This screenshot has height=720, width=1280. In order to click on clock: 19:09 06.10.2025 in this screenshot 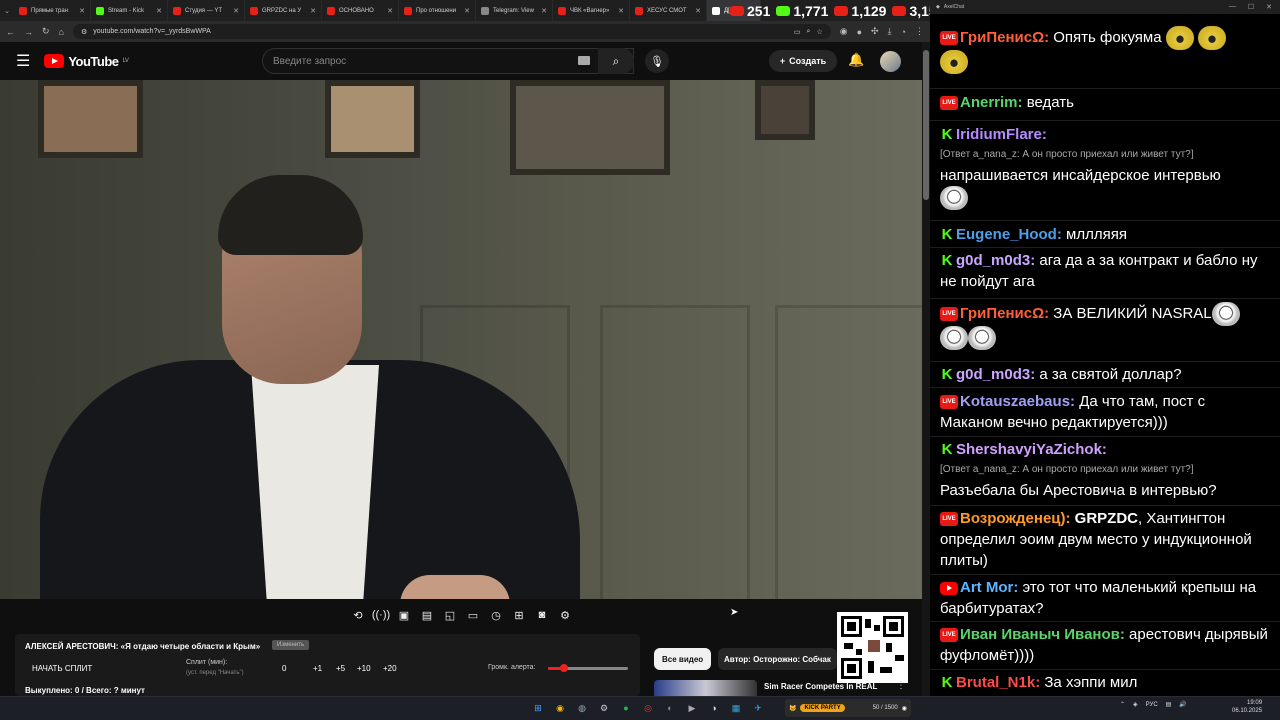, I will do `click(1247, 707)`.